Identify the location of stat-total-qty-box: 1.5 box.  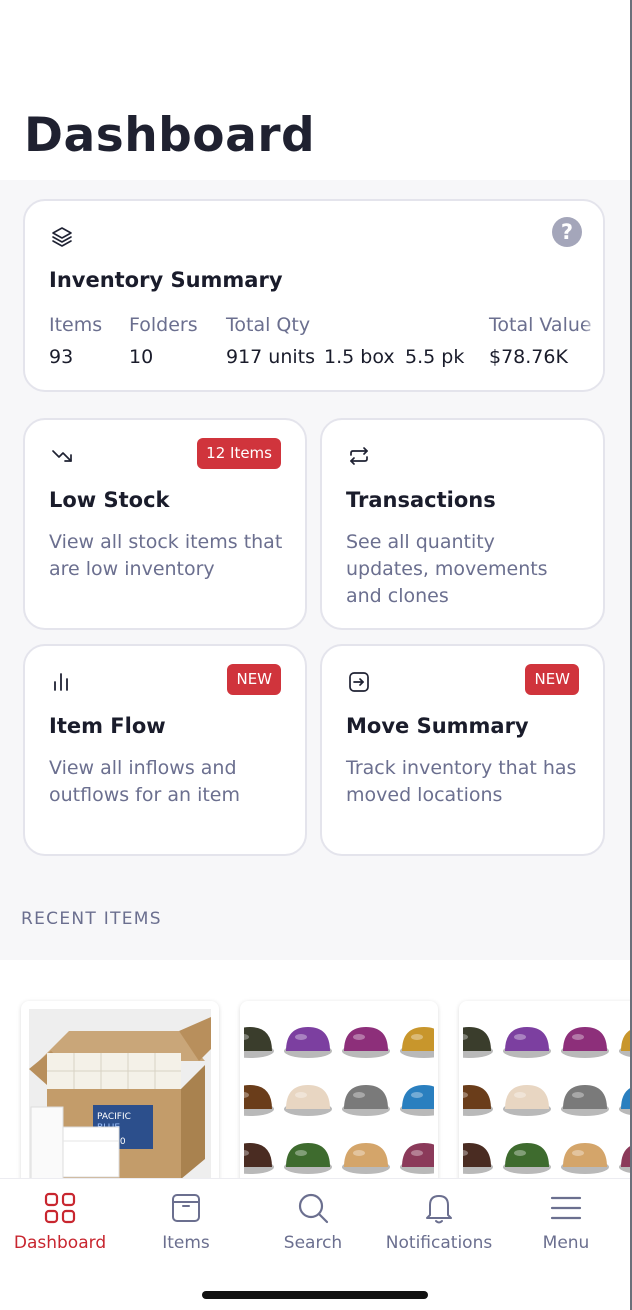
(359, 357).